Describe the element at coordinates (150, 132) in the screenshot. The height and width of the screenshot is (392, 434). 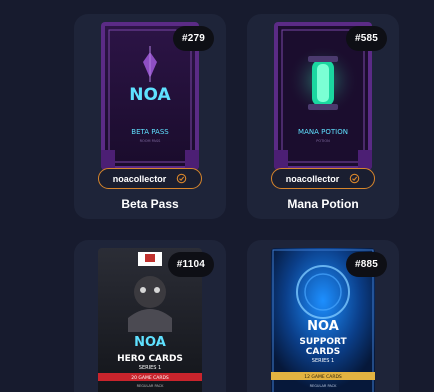
I see `art-caption: BETA PASS` at that location.